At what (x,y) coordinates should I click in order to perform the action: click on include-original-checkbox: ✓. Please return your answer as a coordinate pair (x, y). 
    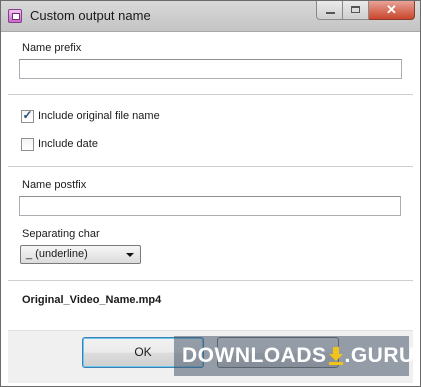
    Looking at the image, I should click on (27, 115).